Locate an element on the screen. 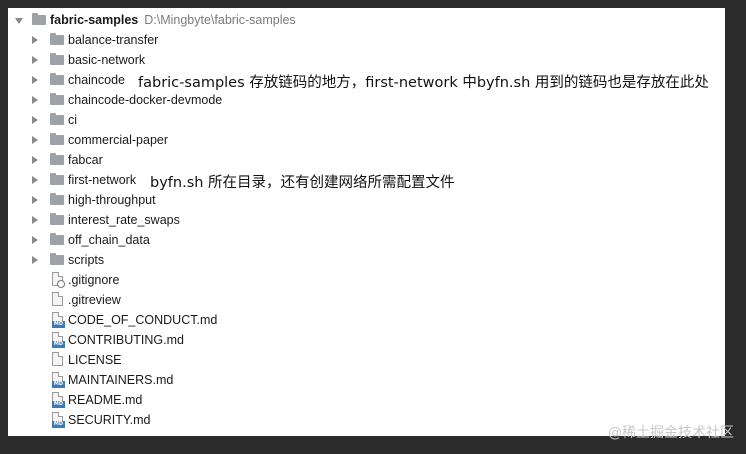  chevron-down-icon is located at coordinates (19, 21).